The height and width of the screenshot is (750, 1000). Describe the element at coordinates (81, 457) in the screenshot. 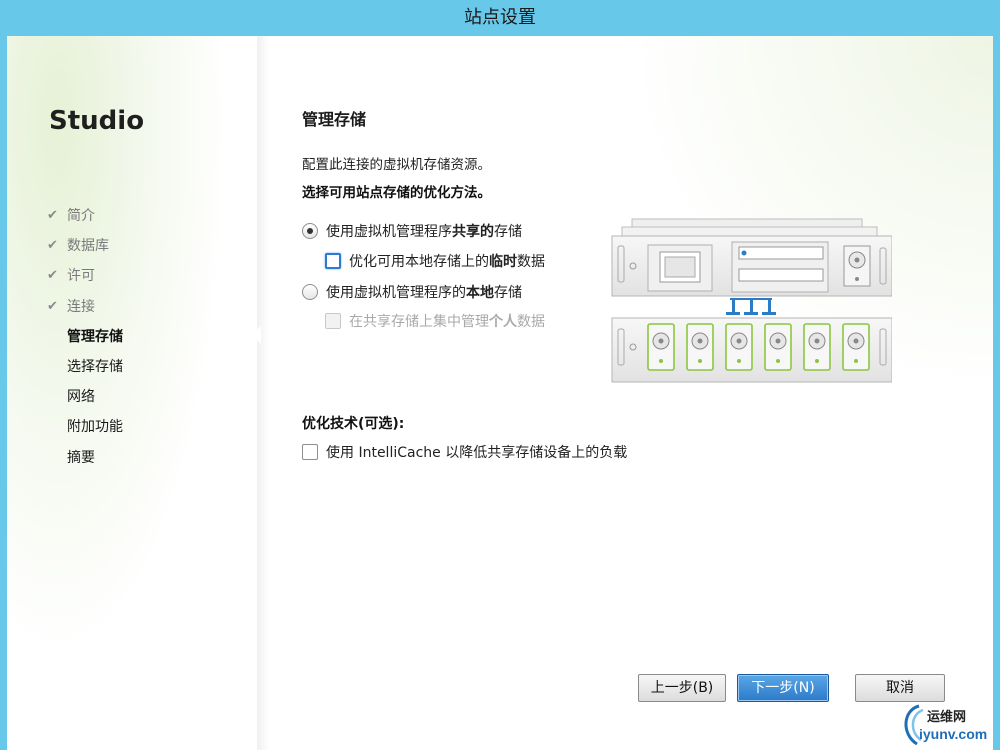

I see `step-label: 摘要` at that location.